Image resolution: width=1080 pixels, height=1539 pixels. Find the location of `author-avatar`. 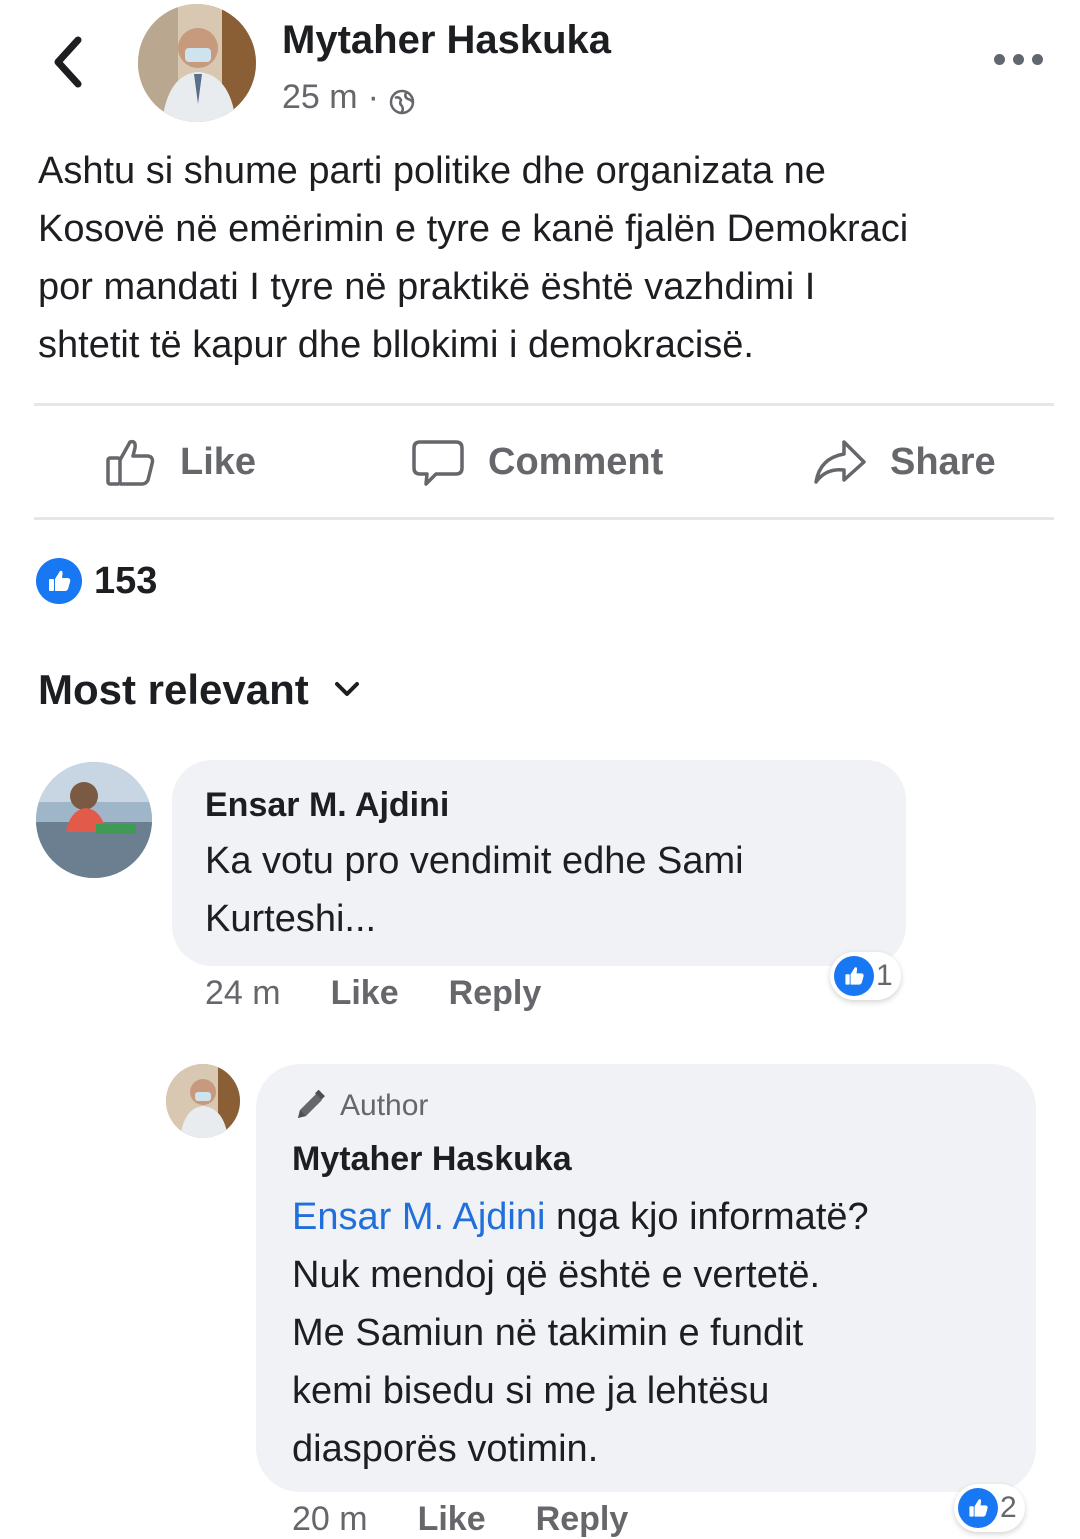

author-avatar is located at coordinates (197, 63).